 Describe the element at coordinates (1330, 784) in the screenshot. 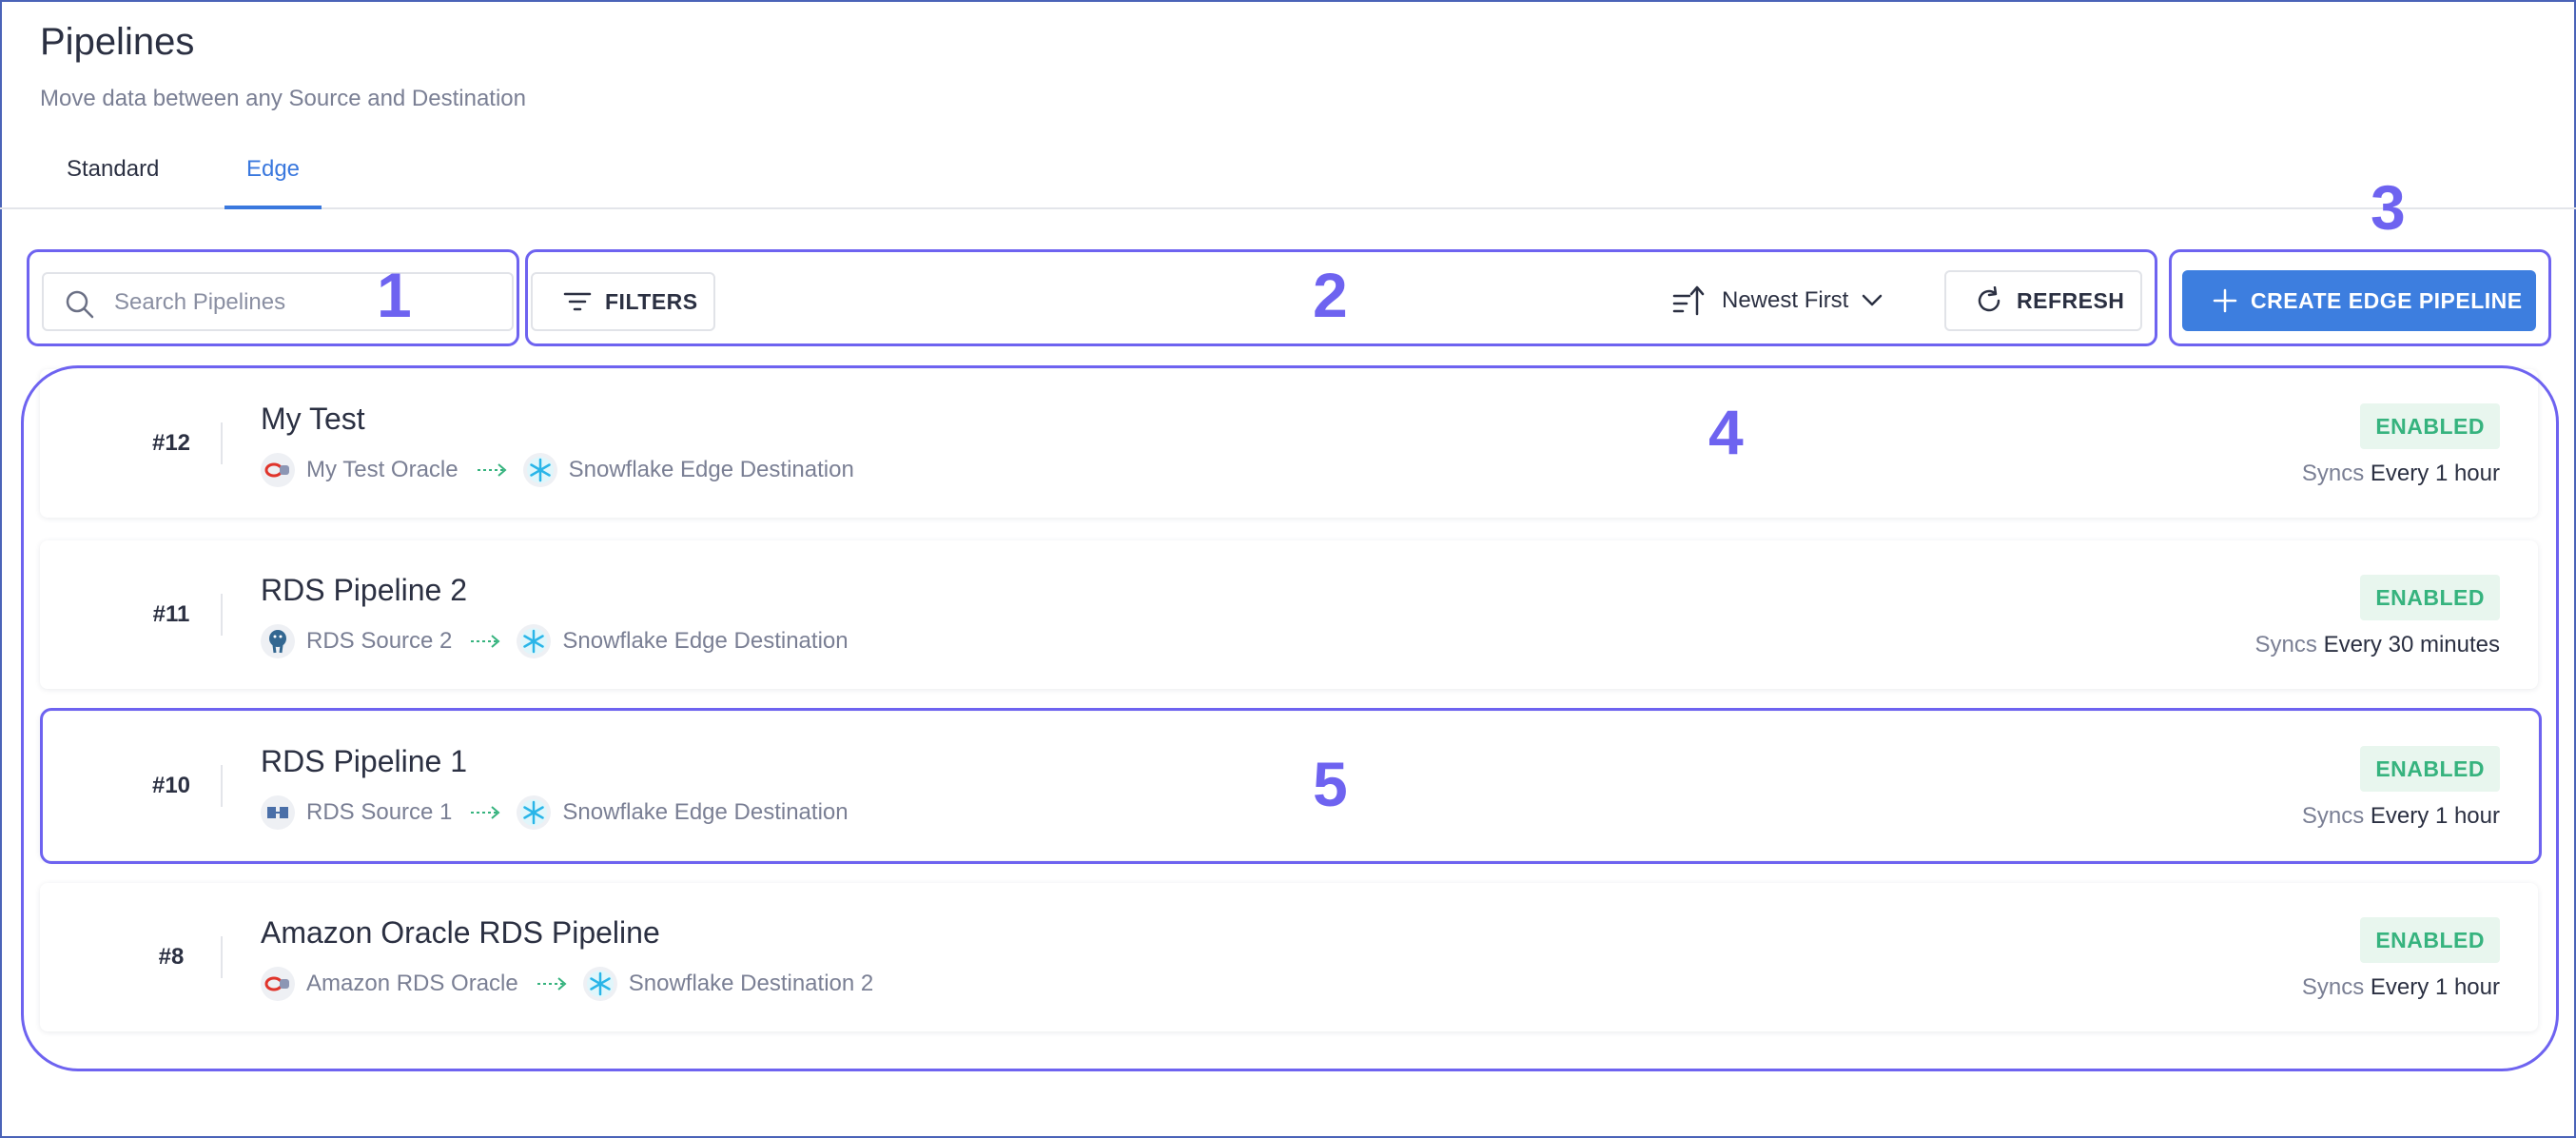

I see `annotation-label-5: 5` at that location.